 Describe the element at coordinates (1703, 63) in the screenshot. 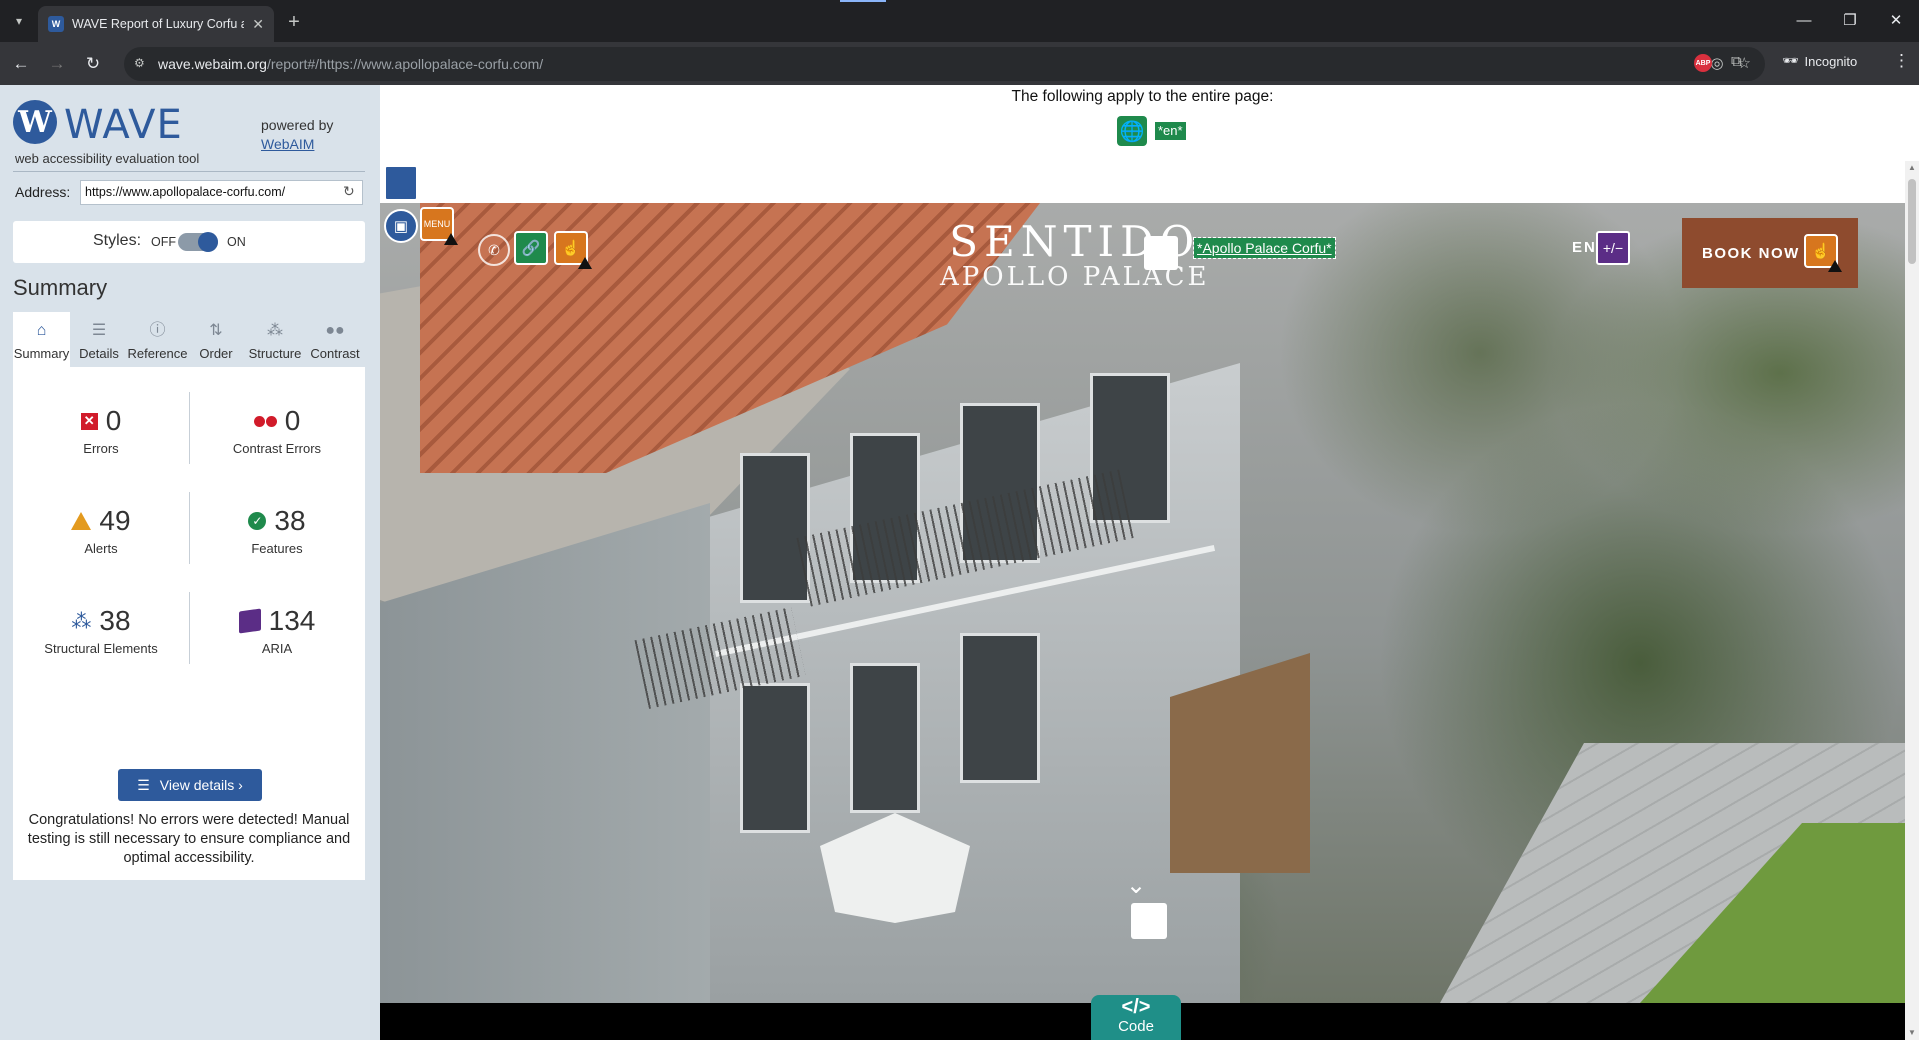

I see `adblock-plus-icon: ABP` at that location.